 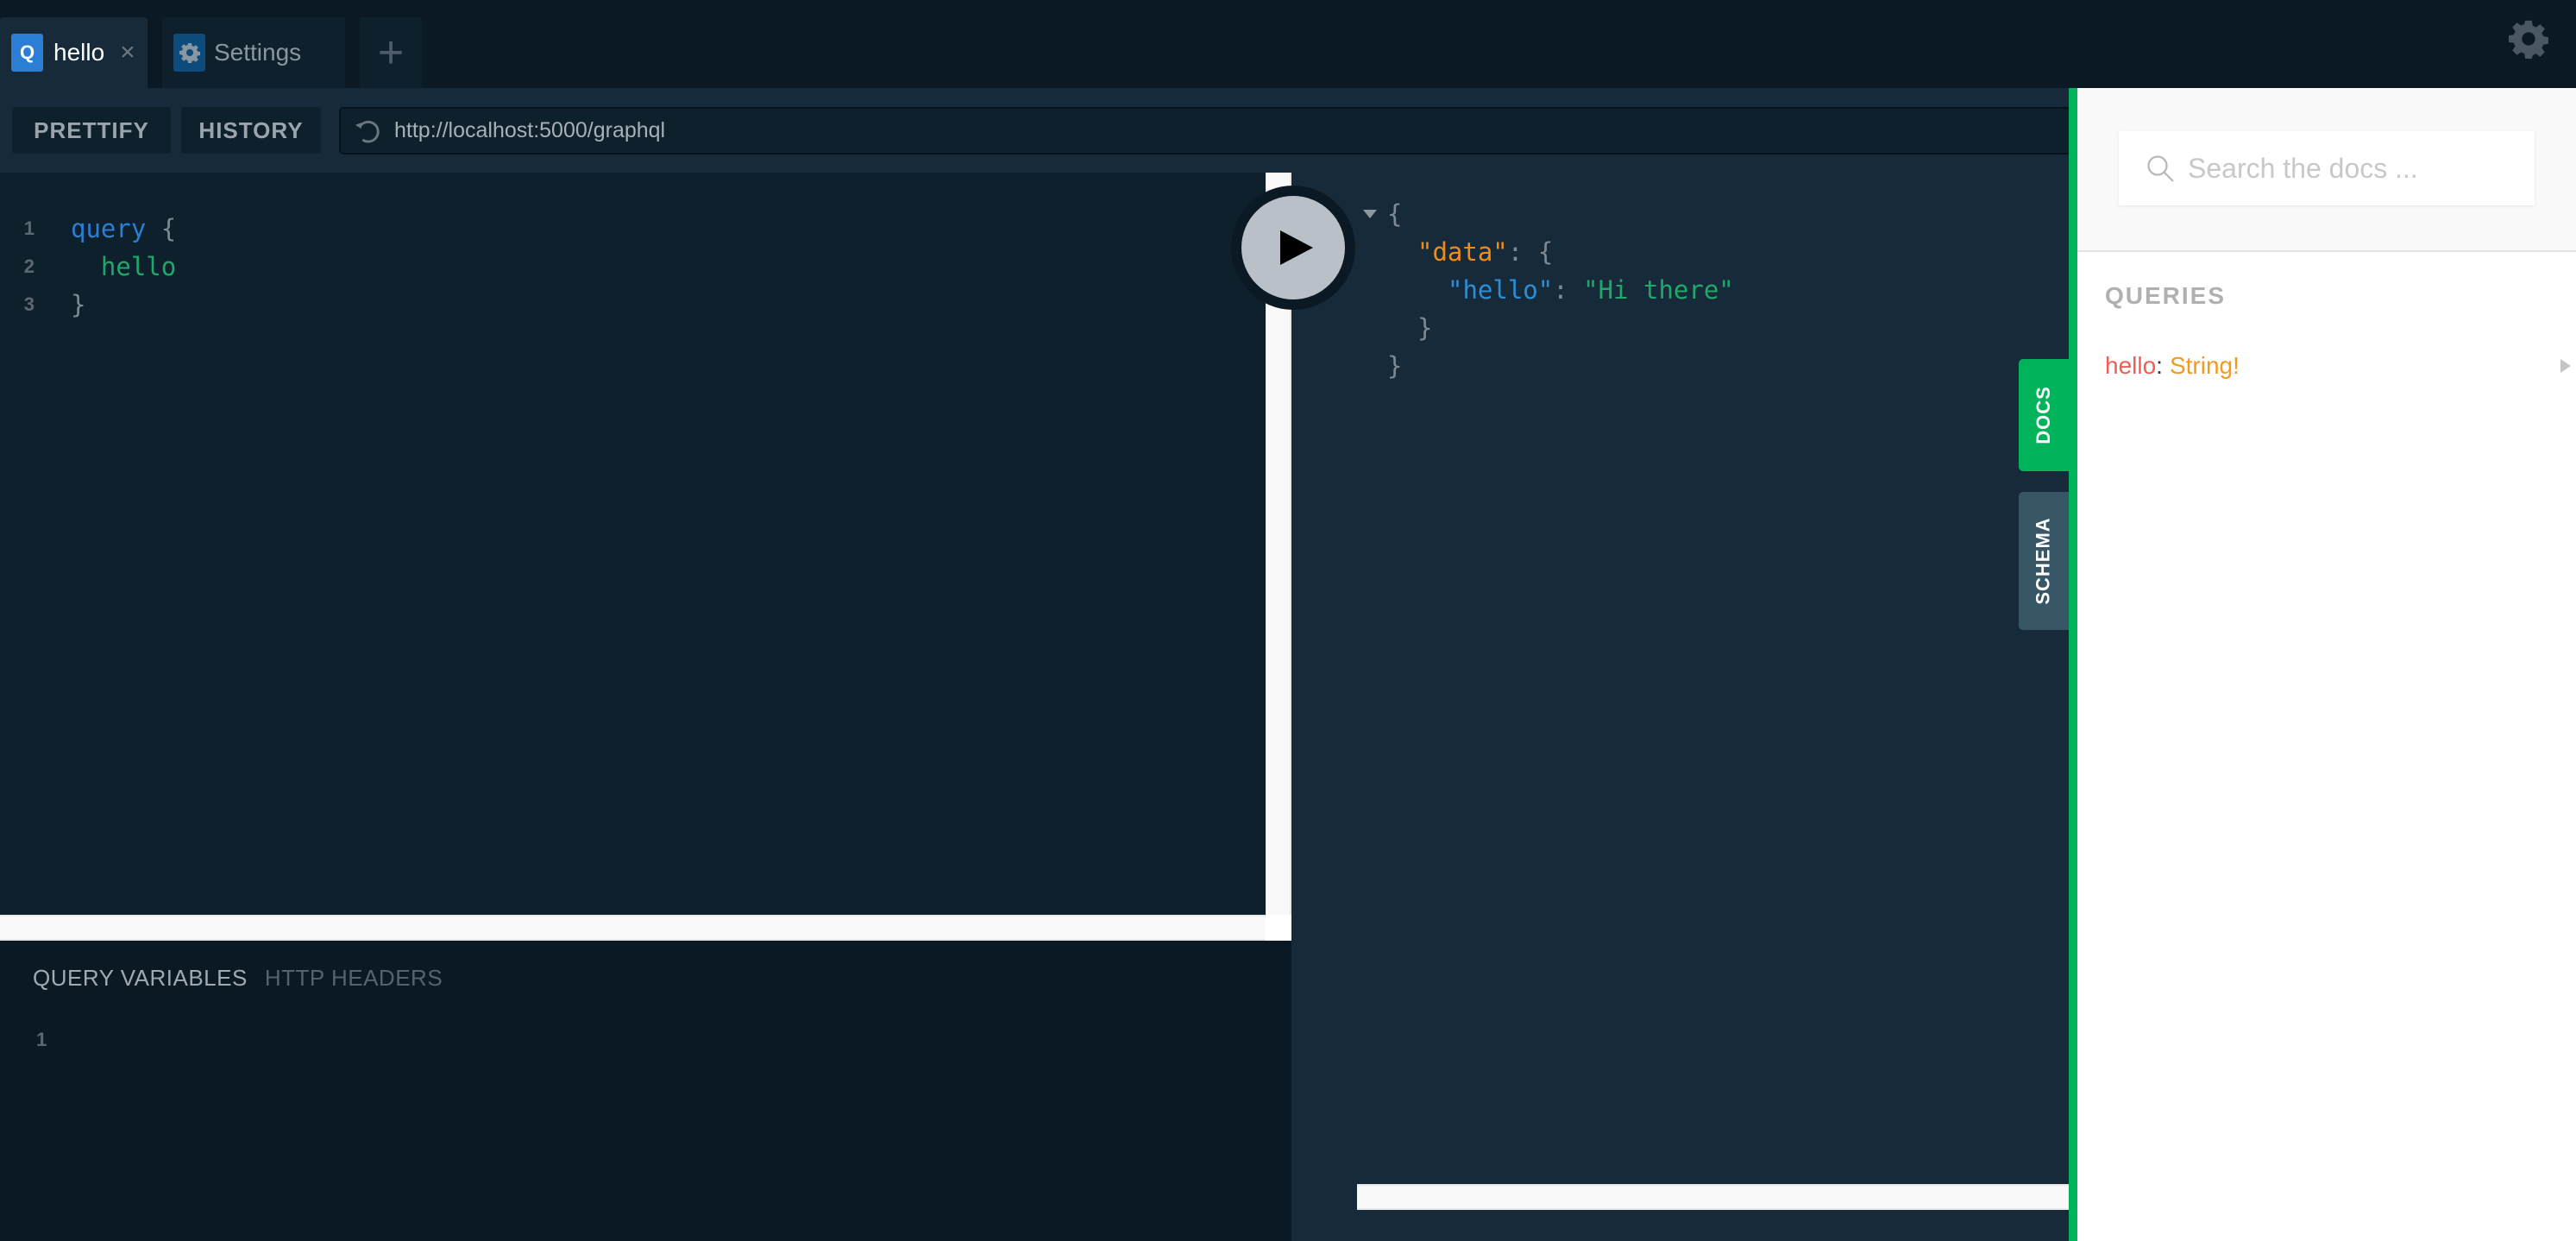 I want to click on settings-gear-icon, so click(x=2528, y=39).